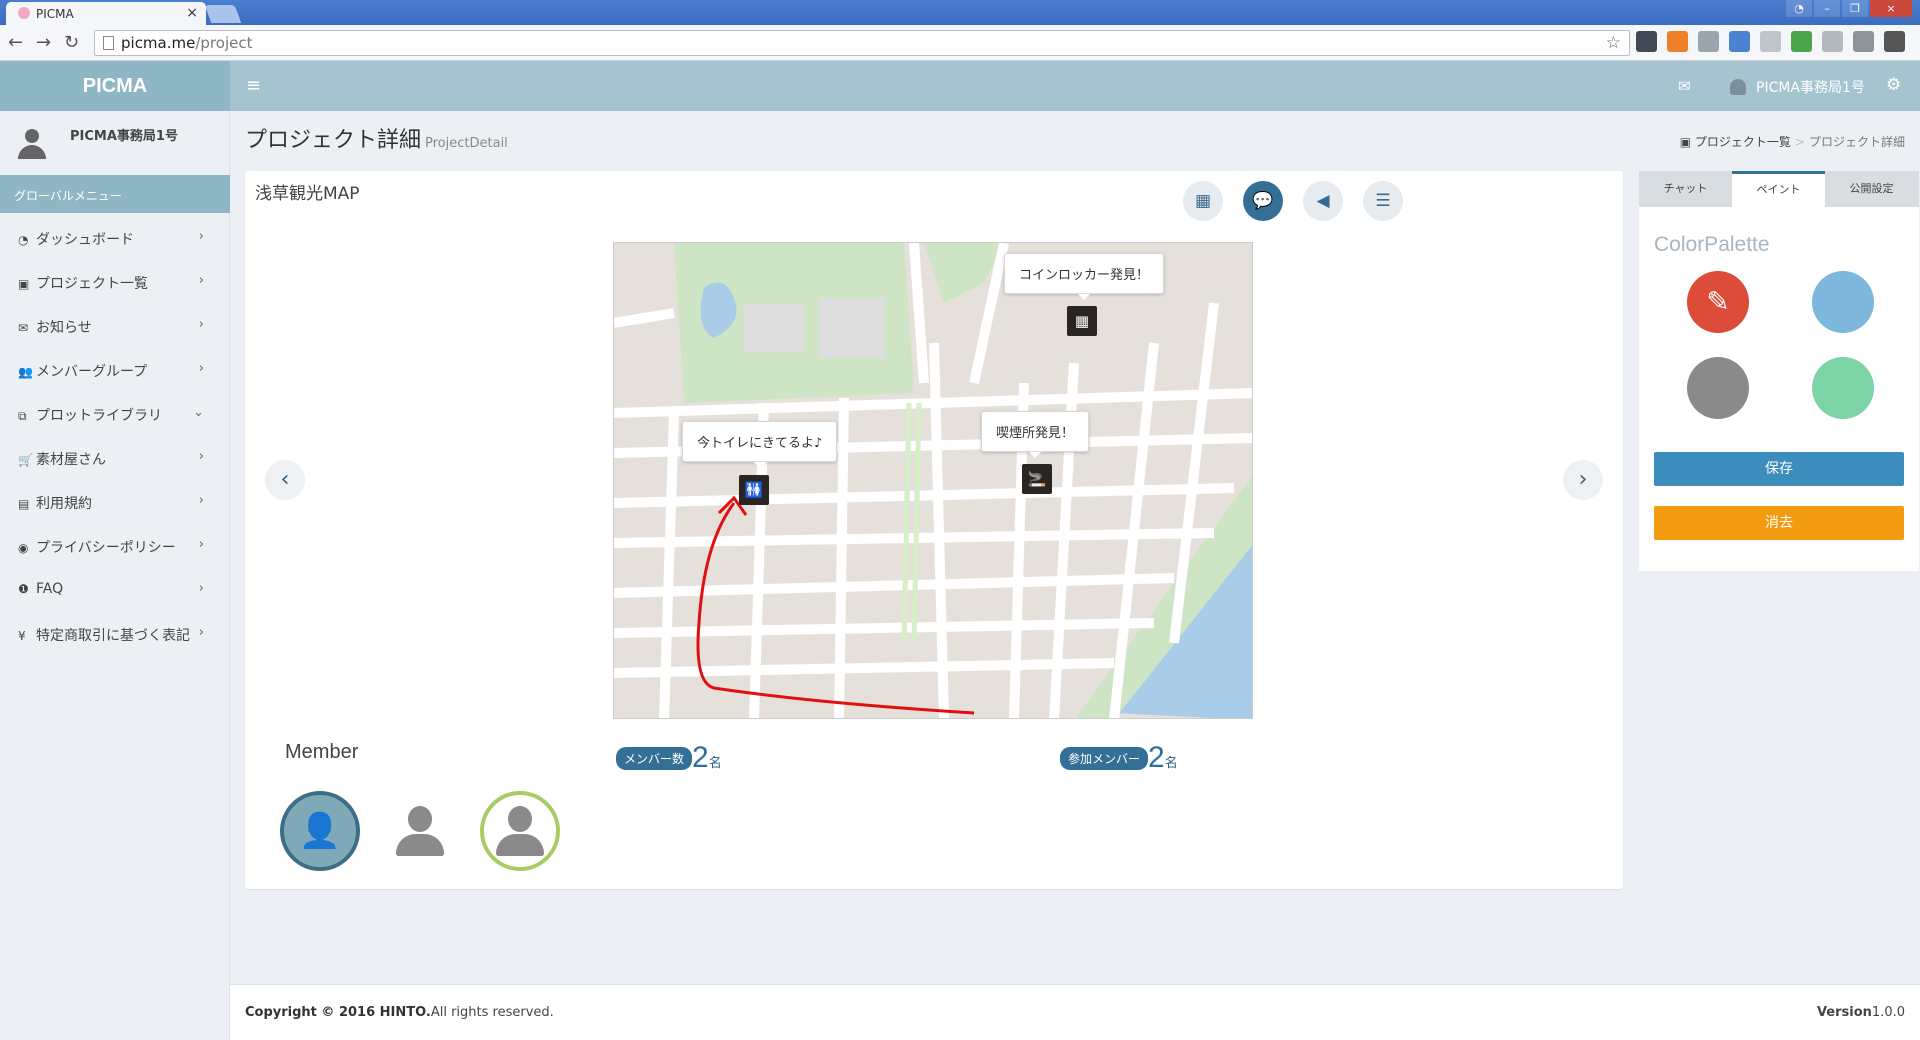  What do you see at coordinates (1893, 85) in the screenshot?
I see `settings-gear-icon: ⚙` at bounding box center [1893, 85].